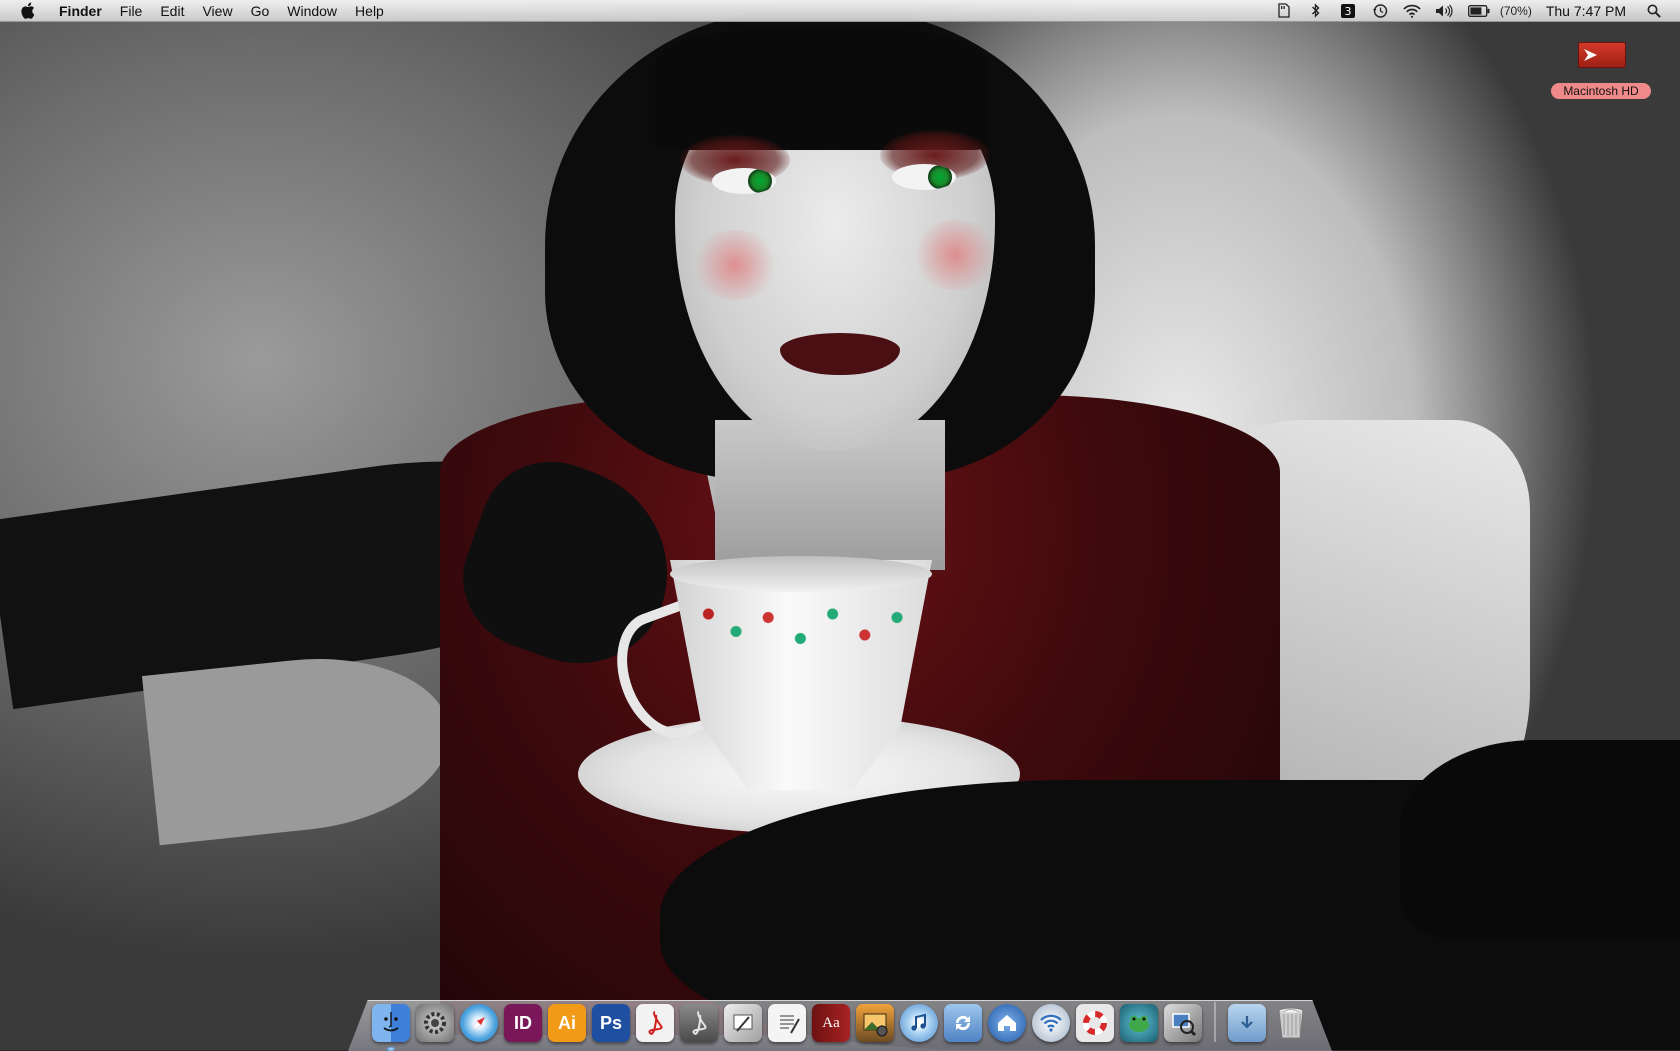 The height and width of the screenshot is (1051, 1680). Describe the element at coordinates (1602, 55) in the screenshot. I see `macintosh-hd-icon` at that location.